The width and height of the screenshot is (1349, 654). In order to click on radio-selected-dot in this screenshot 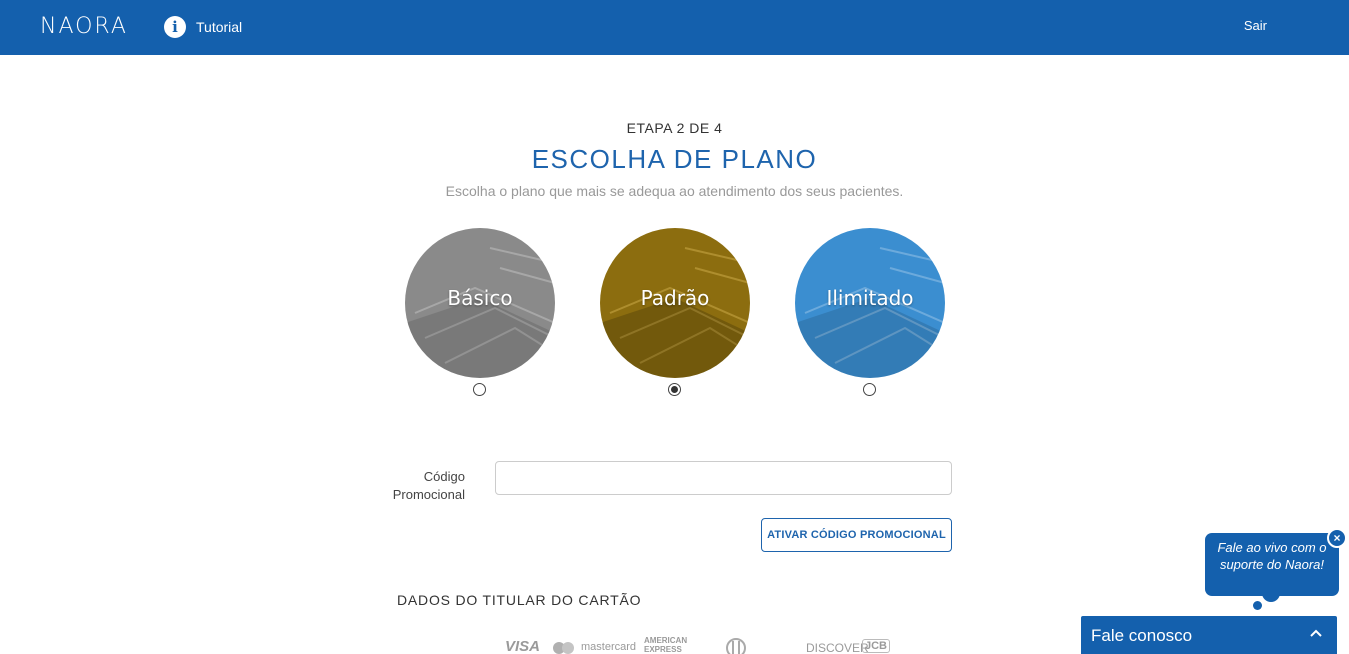, I will do `click(674, 389)`.